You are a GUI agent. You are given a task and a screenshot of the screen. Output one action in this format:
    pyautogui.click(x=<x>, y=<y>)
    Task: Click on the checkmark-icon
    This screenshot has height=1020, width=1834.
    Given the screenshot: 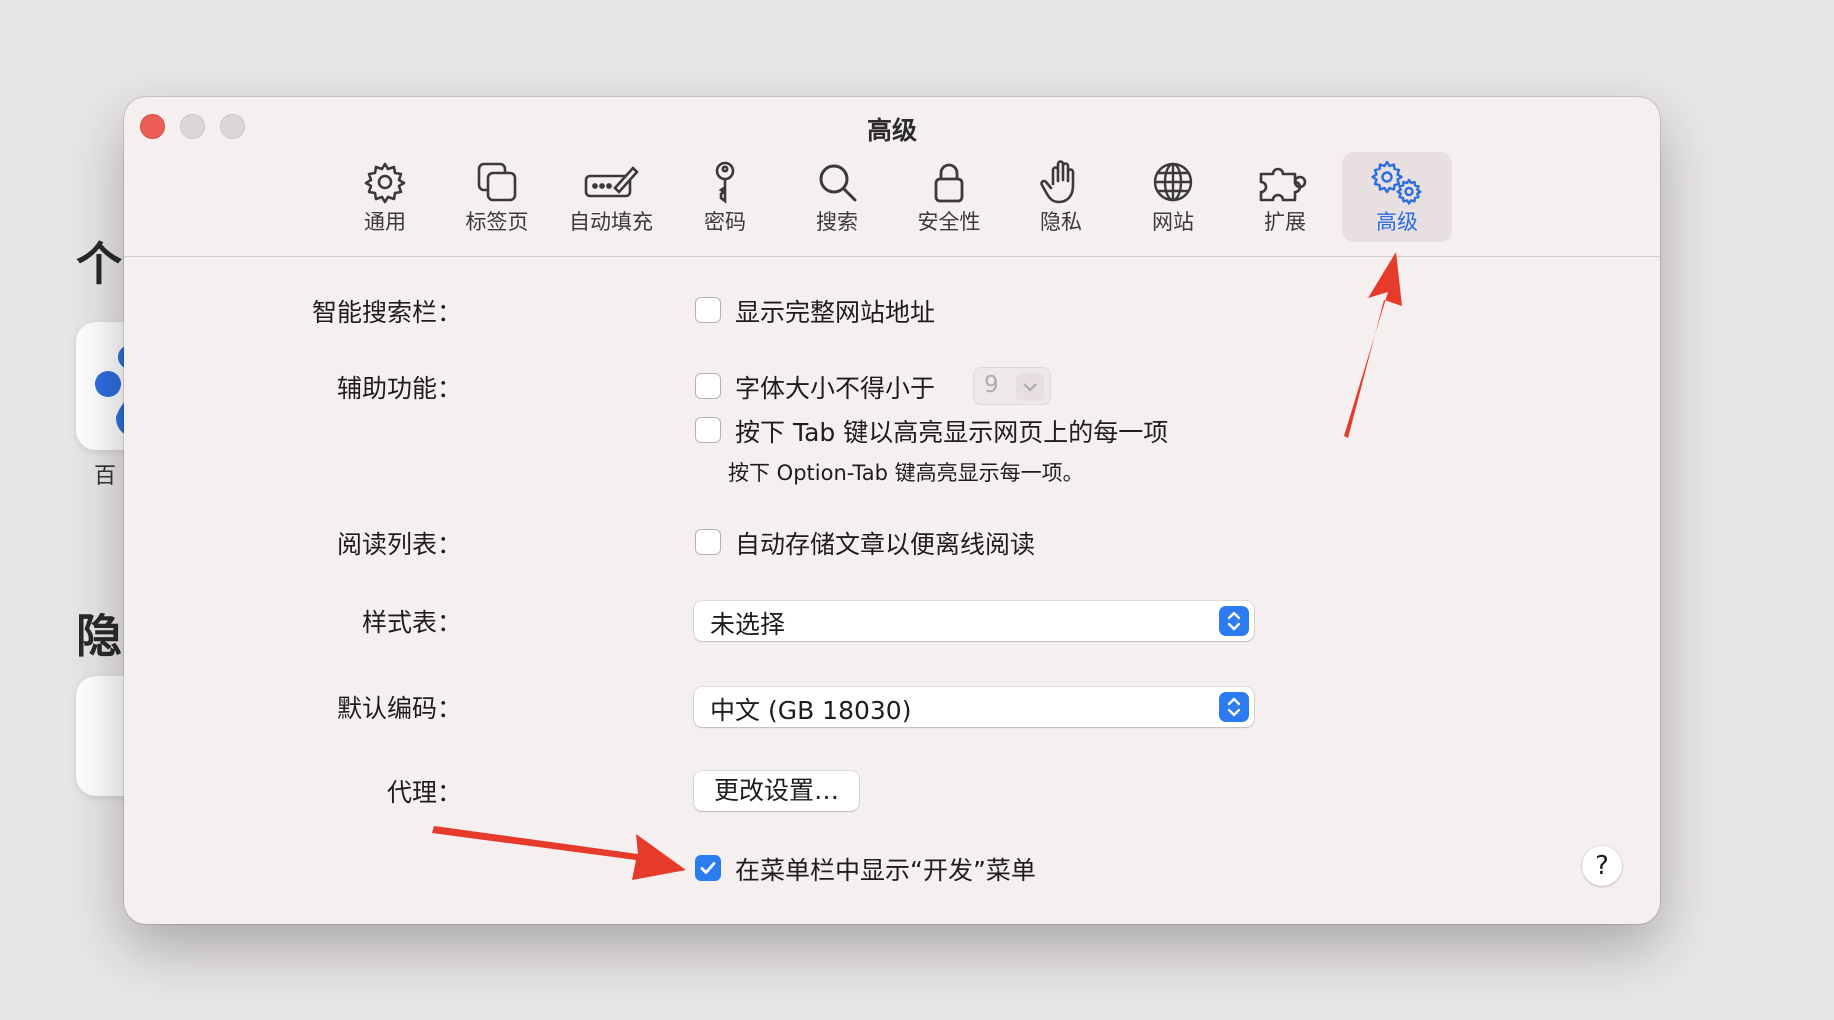 What is the action you would take?
    pyautogui.click(x=708, y=868)
    